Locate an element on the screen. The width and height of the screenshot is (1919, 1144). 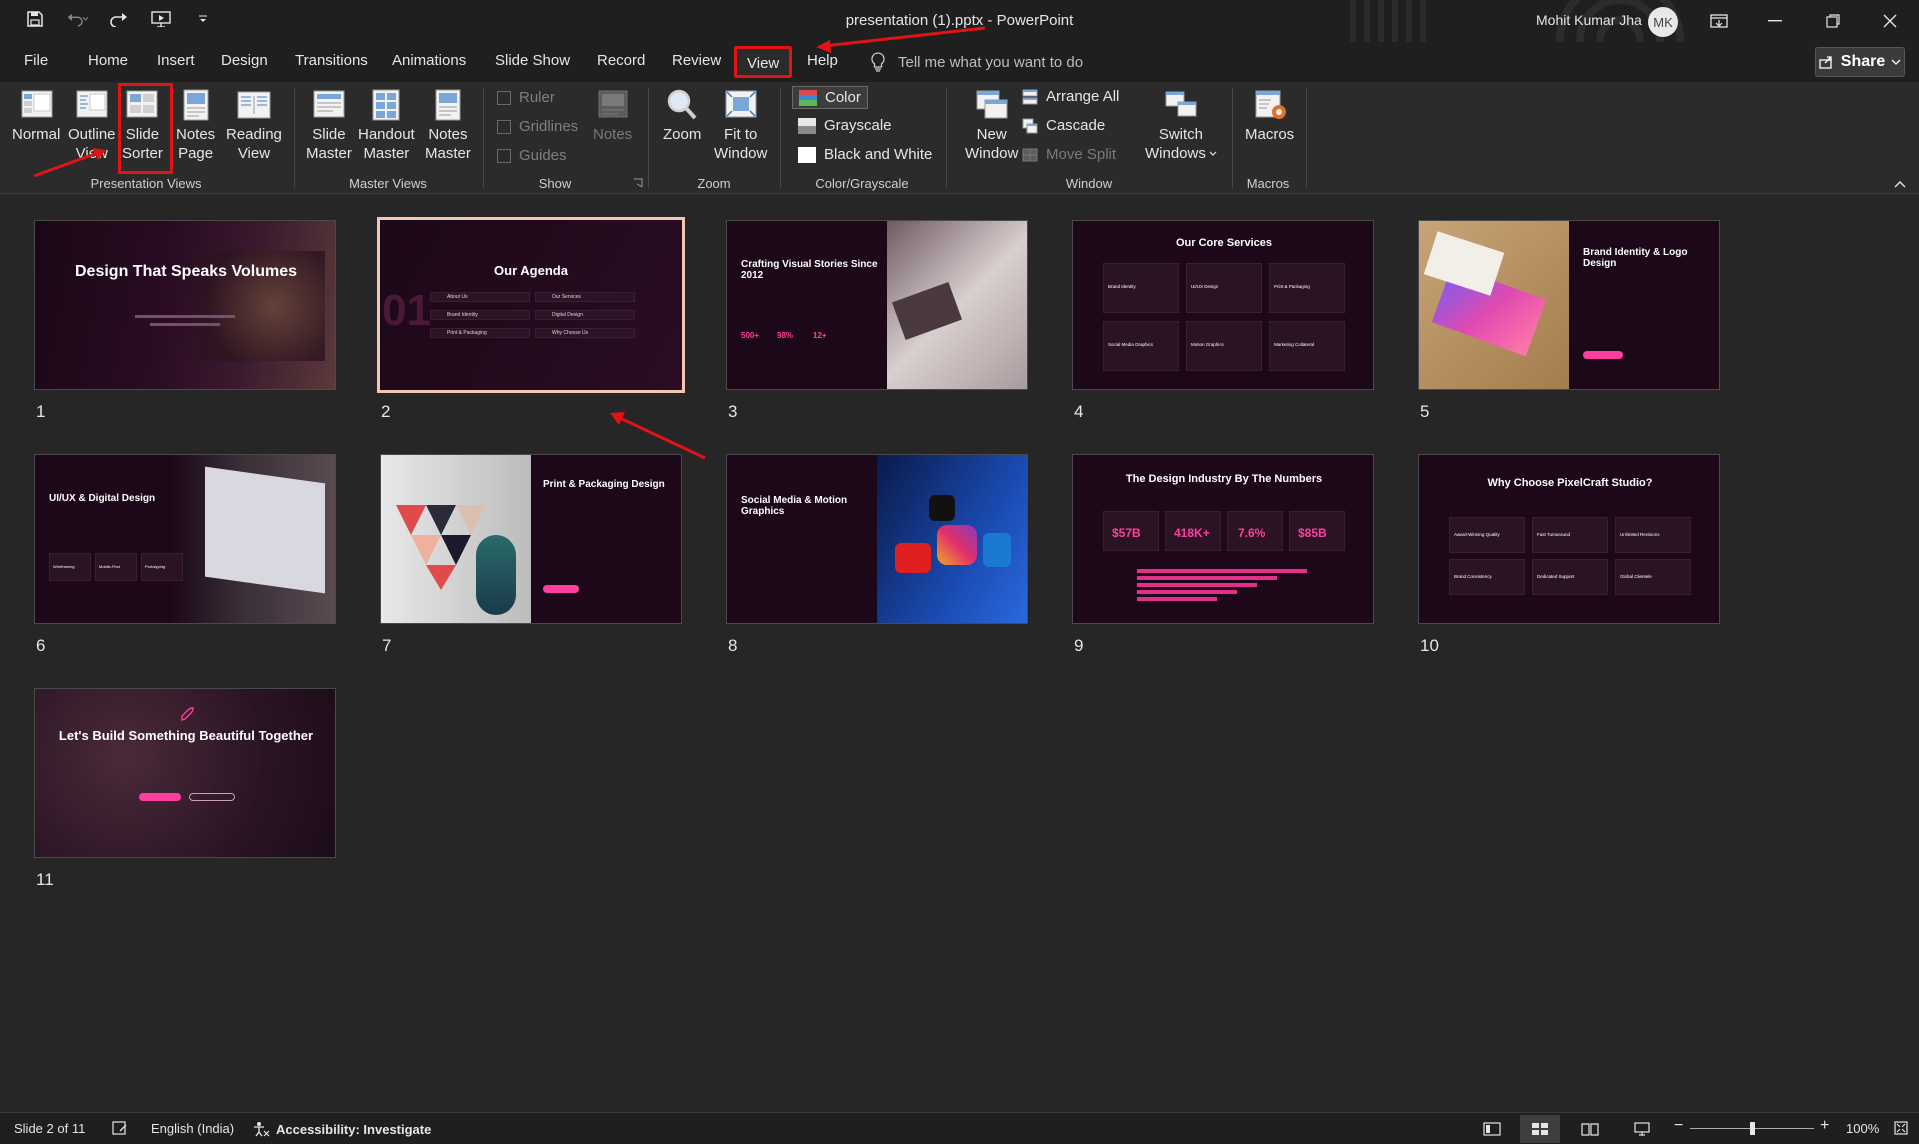
switch-windows-label-1: Switch is located at coordinates (1181, 134).